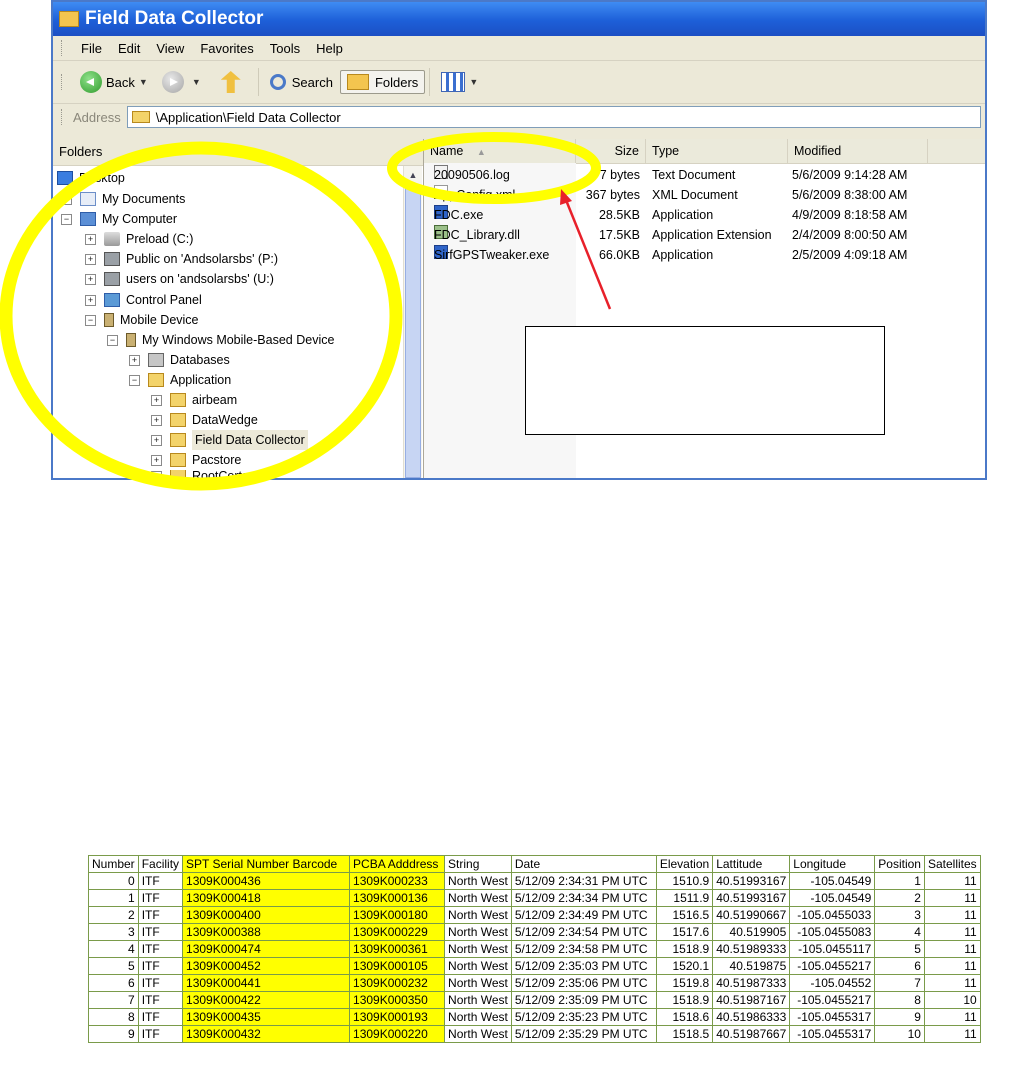 The width and height of the screenshot is (1026, 1068). I want to click on tree-item-users: + users on 'andsolarsbs' (U:), so click(179, 279).